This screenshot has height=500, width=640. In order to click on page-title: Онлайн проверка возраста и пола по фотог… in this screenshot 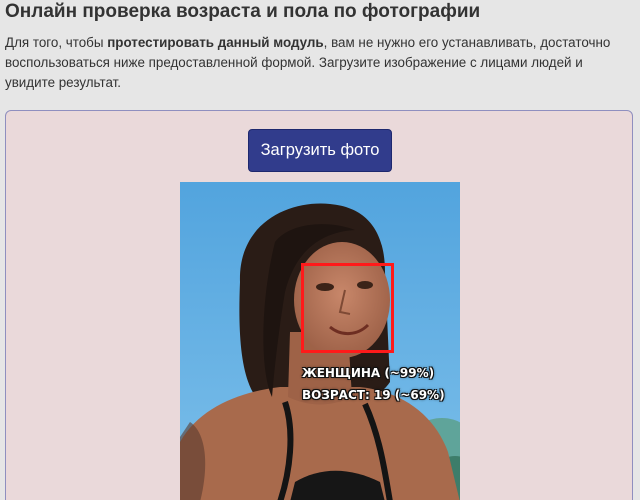, I will do `click(243, 11)`.